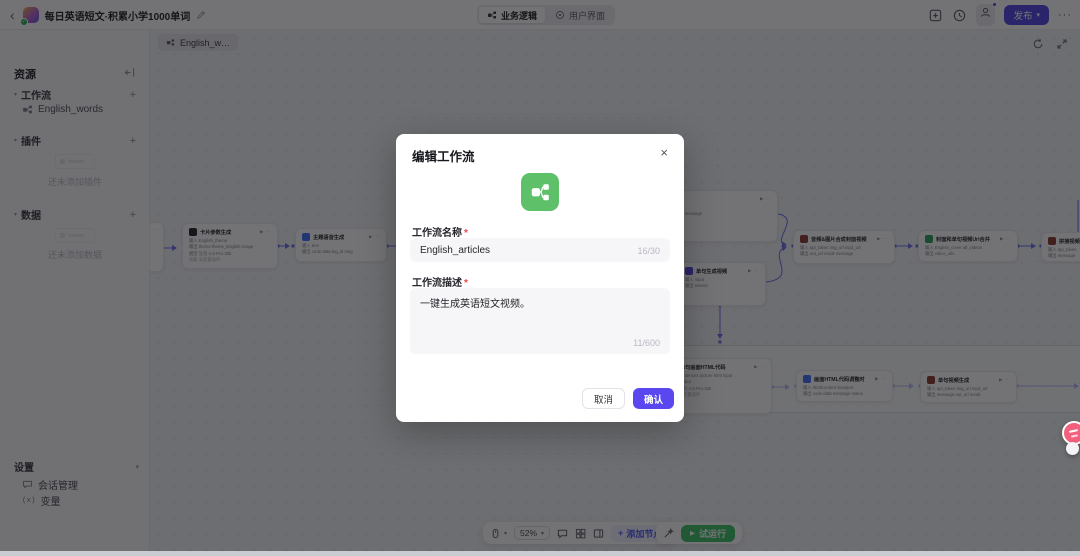 Image resolution: width=1080 pixels, height=556 pixels. I want to click on workflow-name-input, so click(540, 250).